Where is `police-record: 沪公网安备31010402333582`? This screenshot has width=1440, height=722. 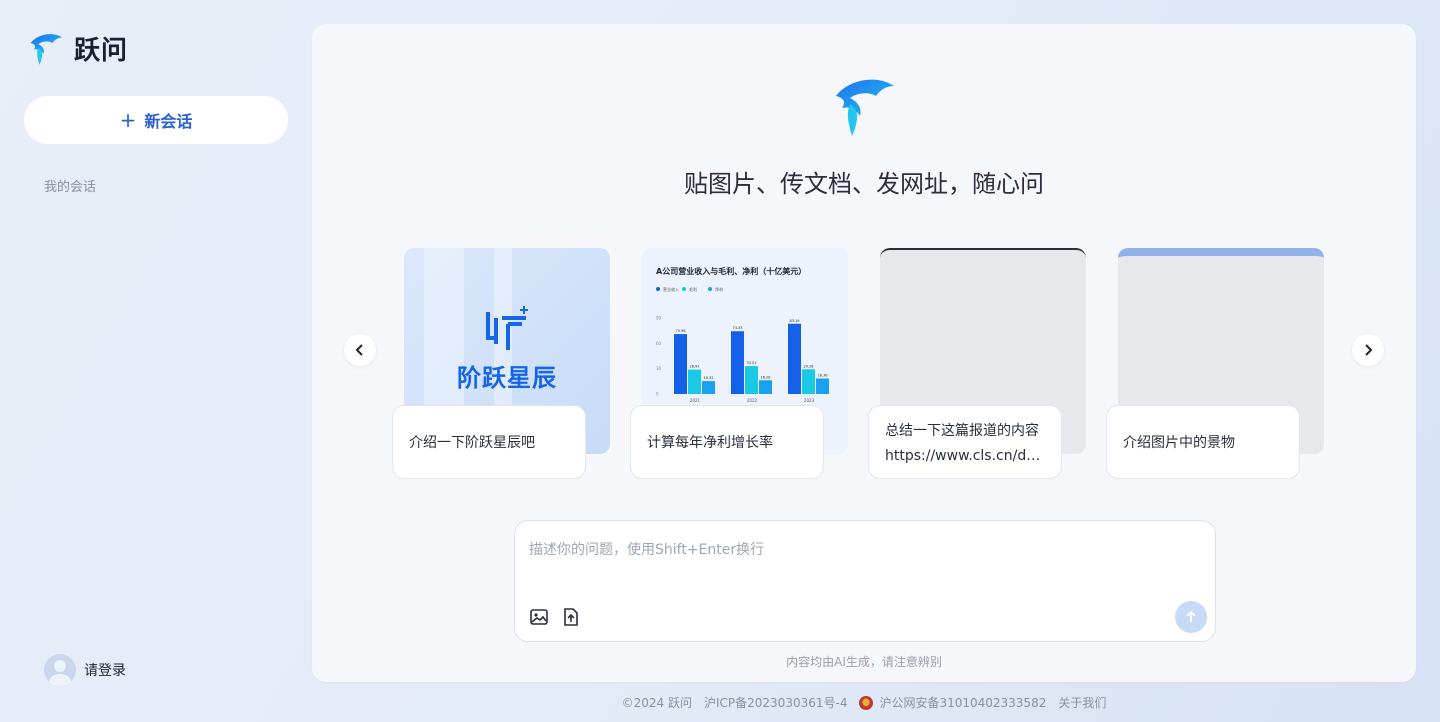
police-record: 沪公网安备31010402333582 is located at coordinates (952, 702).